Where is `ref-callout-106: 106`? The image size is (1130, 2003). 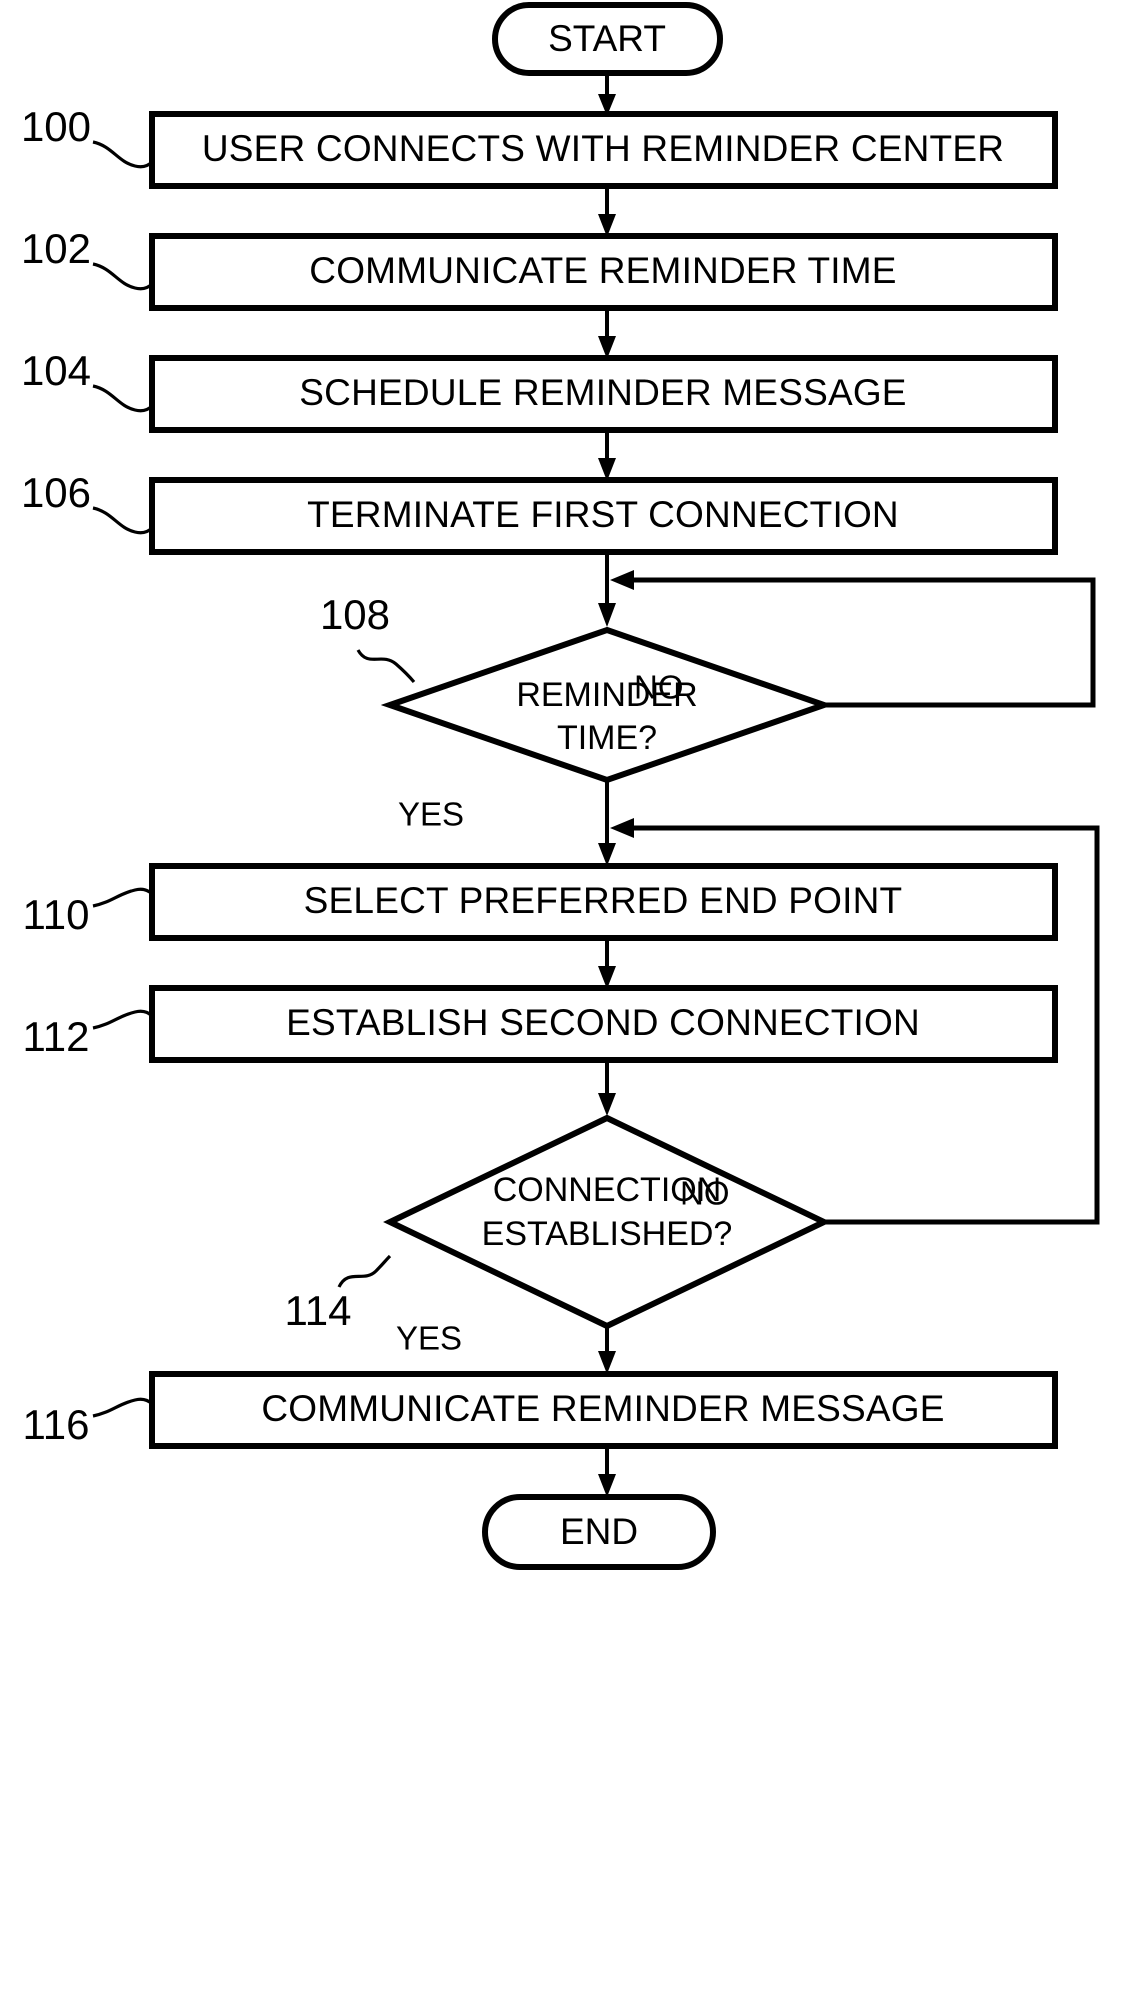
ref-callout-106: 106 is located at coordinates (87, 502).